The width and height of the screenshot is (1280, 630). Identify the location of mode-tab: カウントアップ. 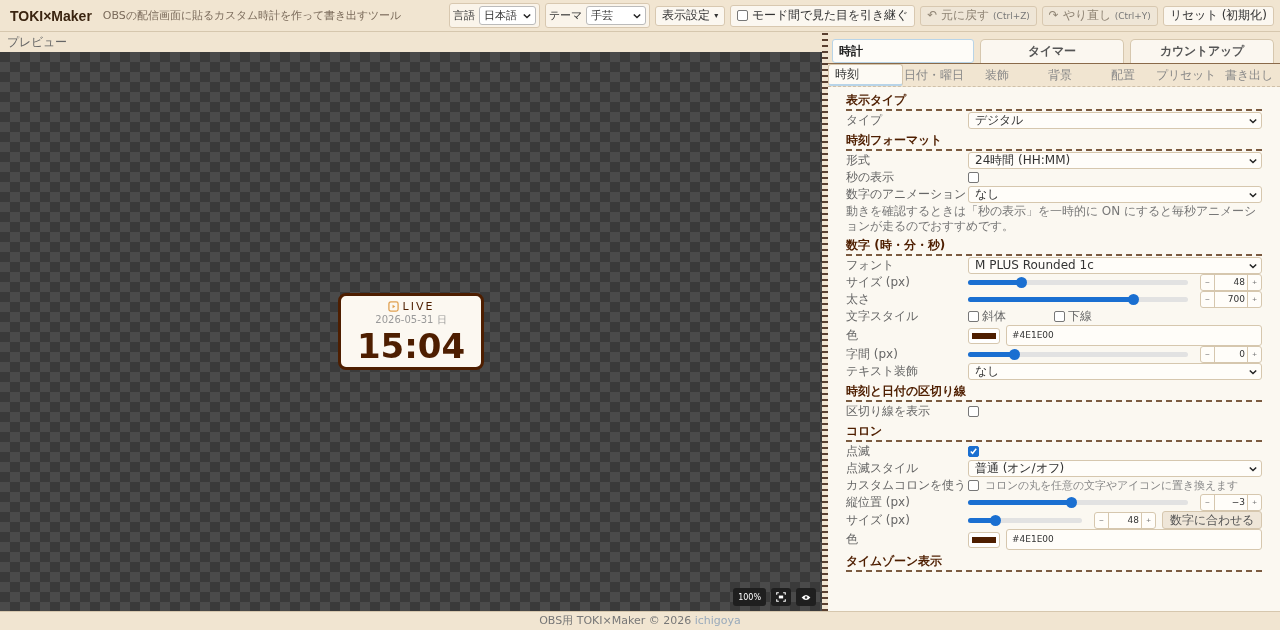
(1202, 51).